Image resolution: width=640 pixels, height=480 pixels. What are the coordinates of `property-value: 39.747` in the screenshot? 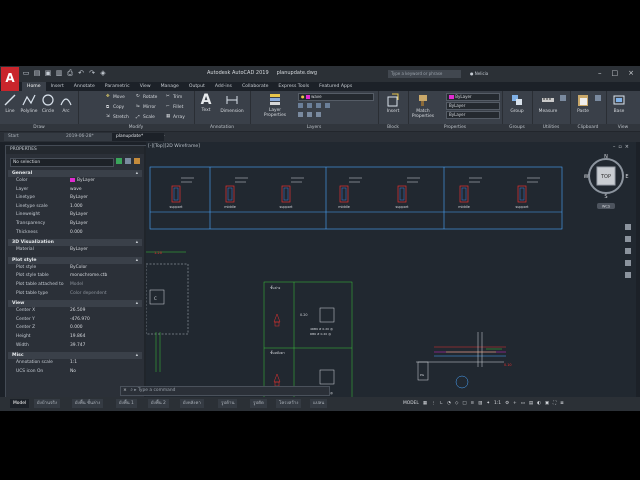 It's located at (105, 346).